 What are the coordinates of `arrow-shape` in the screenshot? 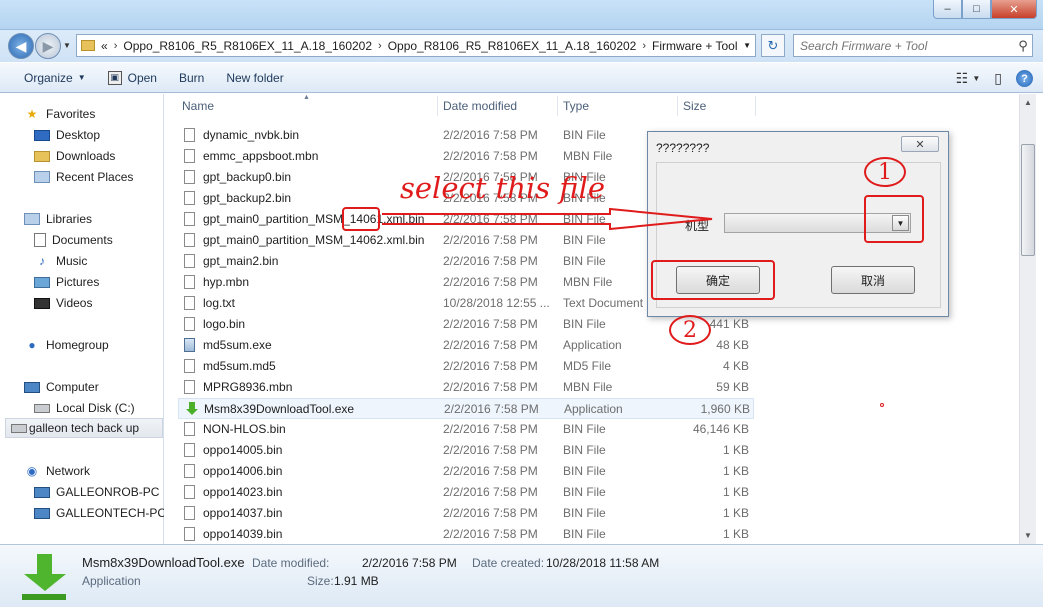 It's located at (547, 219).